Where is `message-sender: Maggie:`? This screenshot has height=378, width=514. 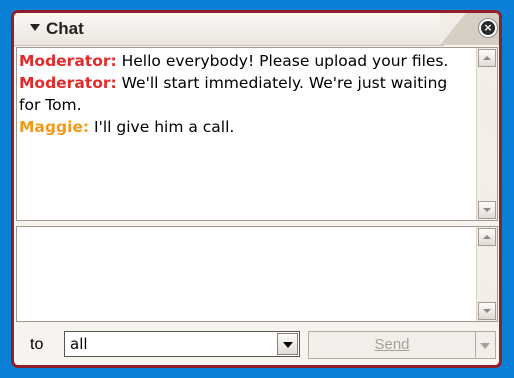
message-sender: Maggie: is located at coordinates (54, 127).